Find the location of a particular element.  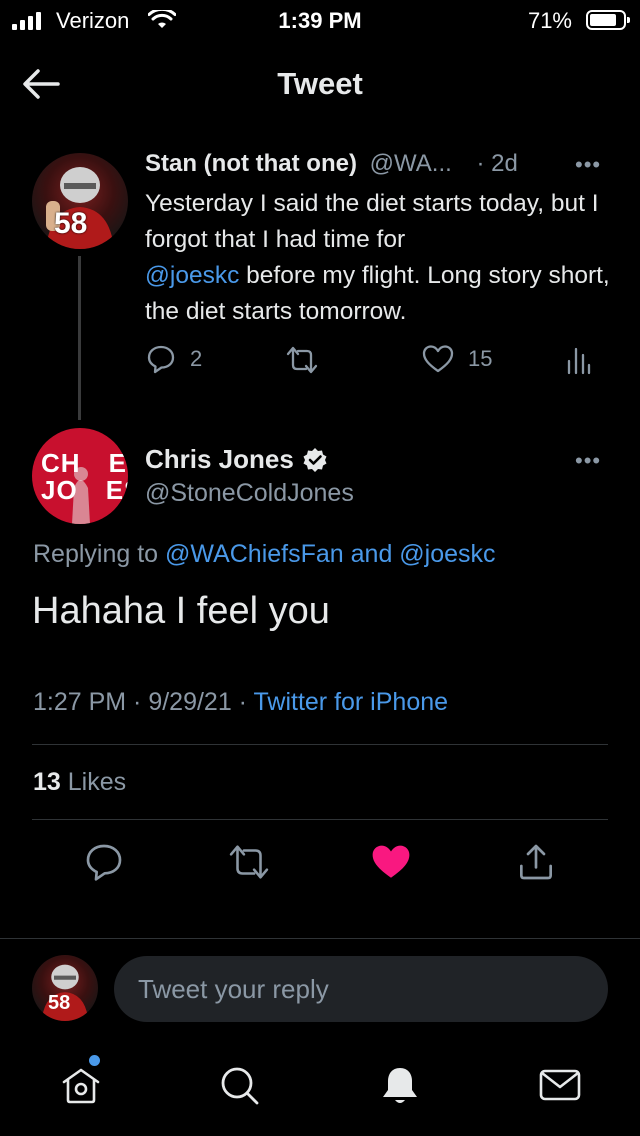

tab-search is located at coordinates (240, 1085).